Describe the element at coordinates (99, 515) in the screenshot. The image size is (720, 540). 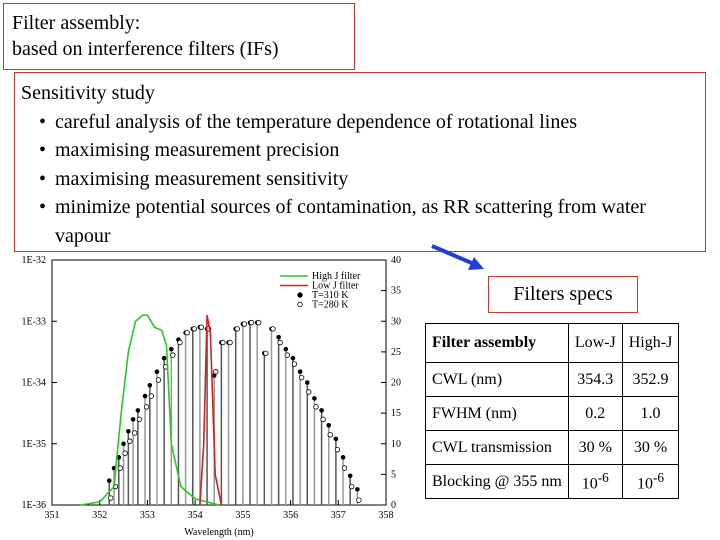
I see `x-tick-label: 352` at that location.